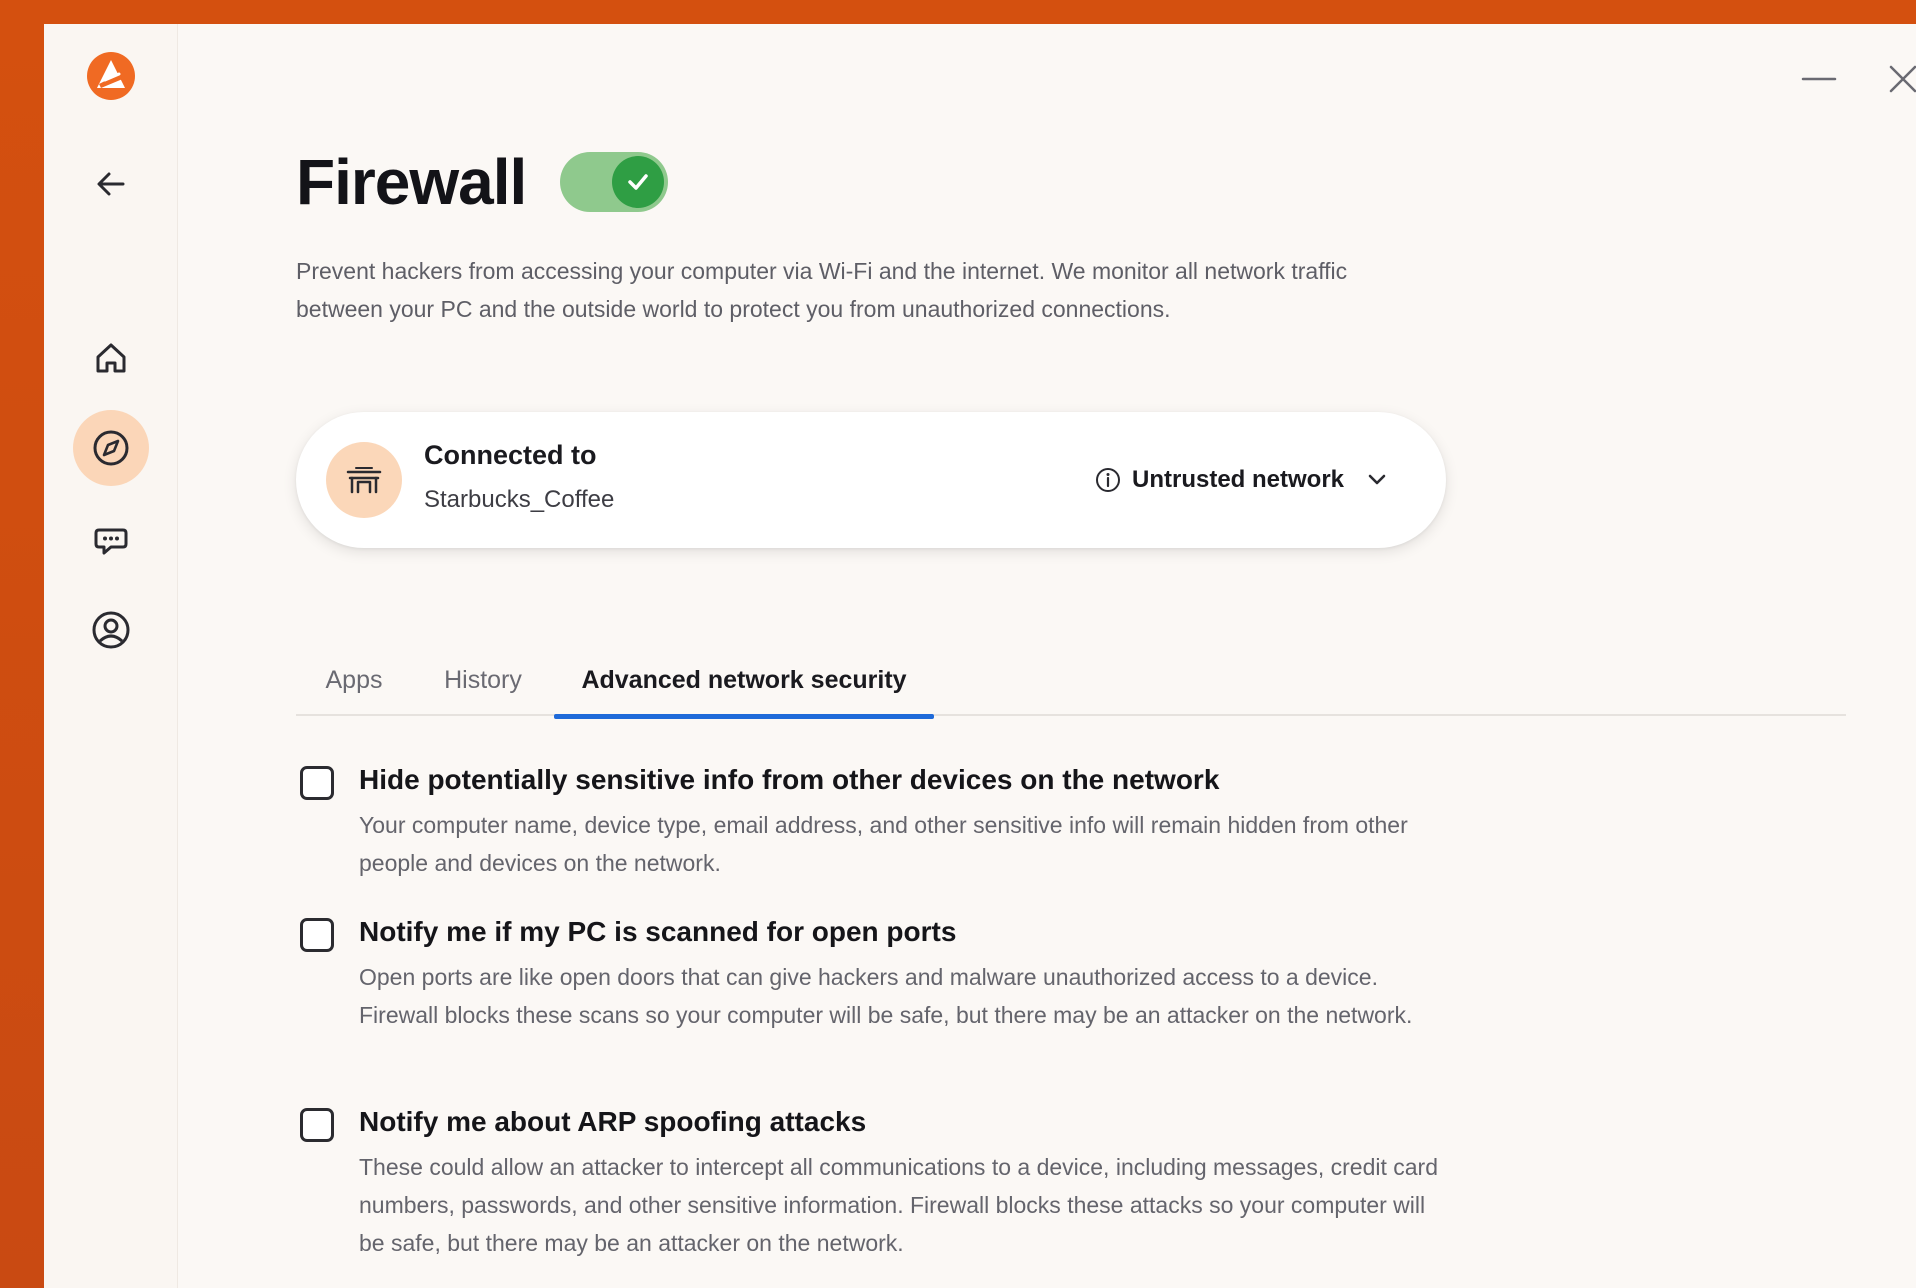 The height and width of the screenshot is (1288, 1916). What do you see at coordinates (744, 716) in the screenshot?
I see `active-tab-indicator` at bounding box center [744, 716].